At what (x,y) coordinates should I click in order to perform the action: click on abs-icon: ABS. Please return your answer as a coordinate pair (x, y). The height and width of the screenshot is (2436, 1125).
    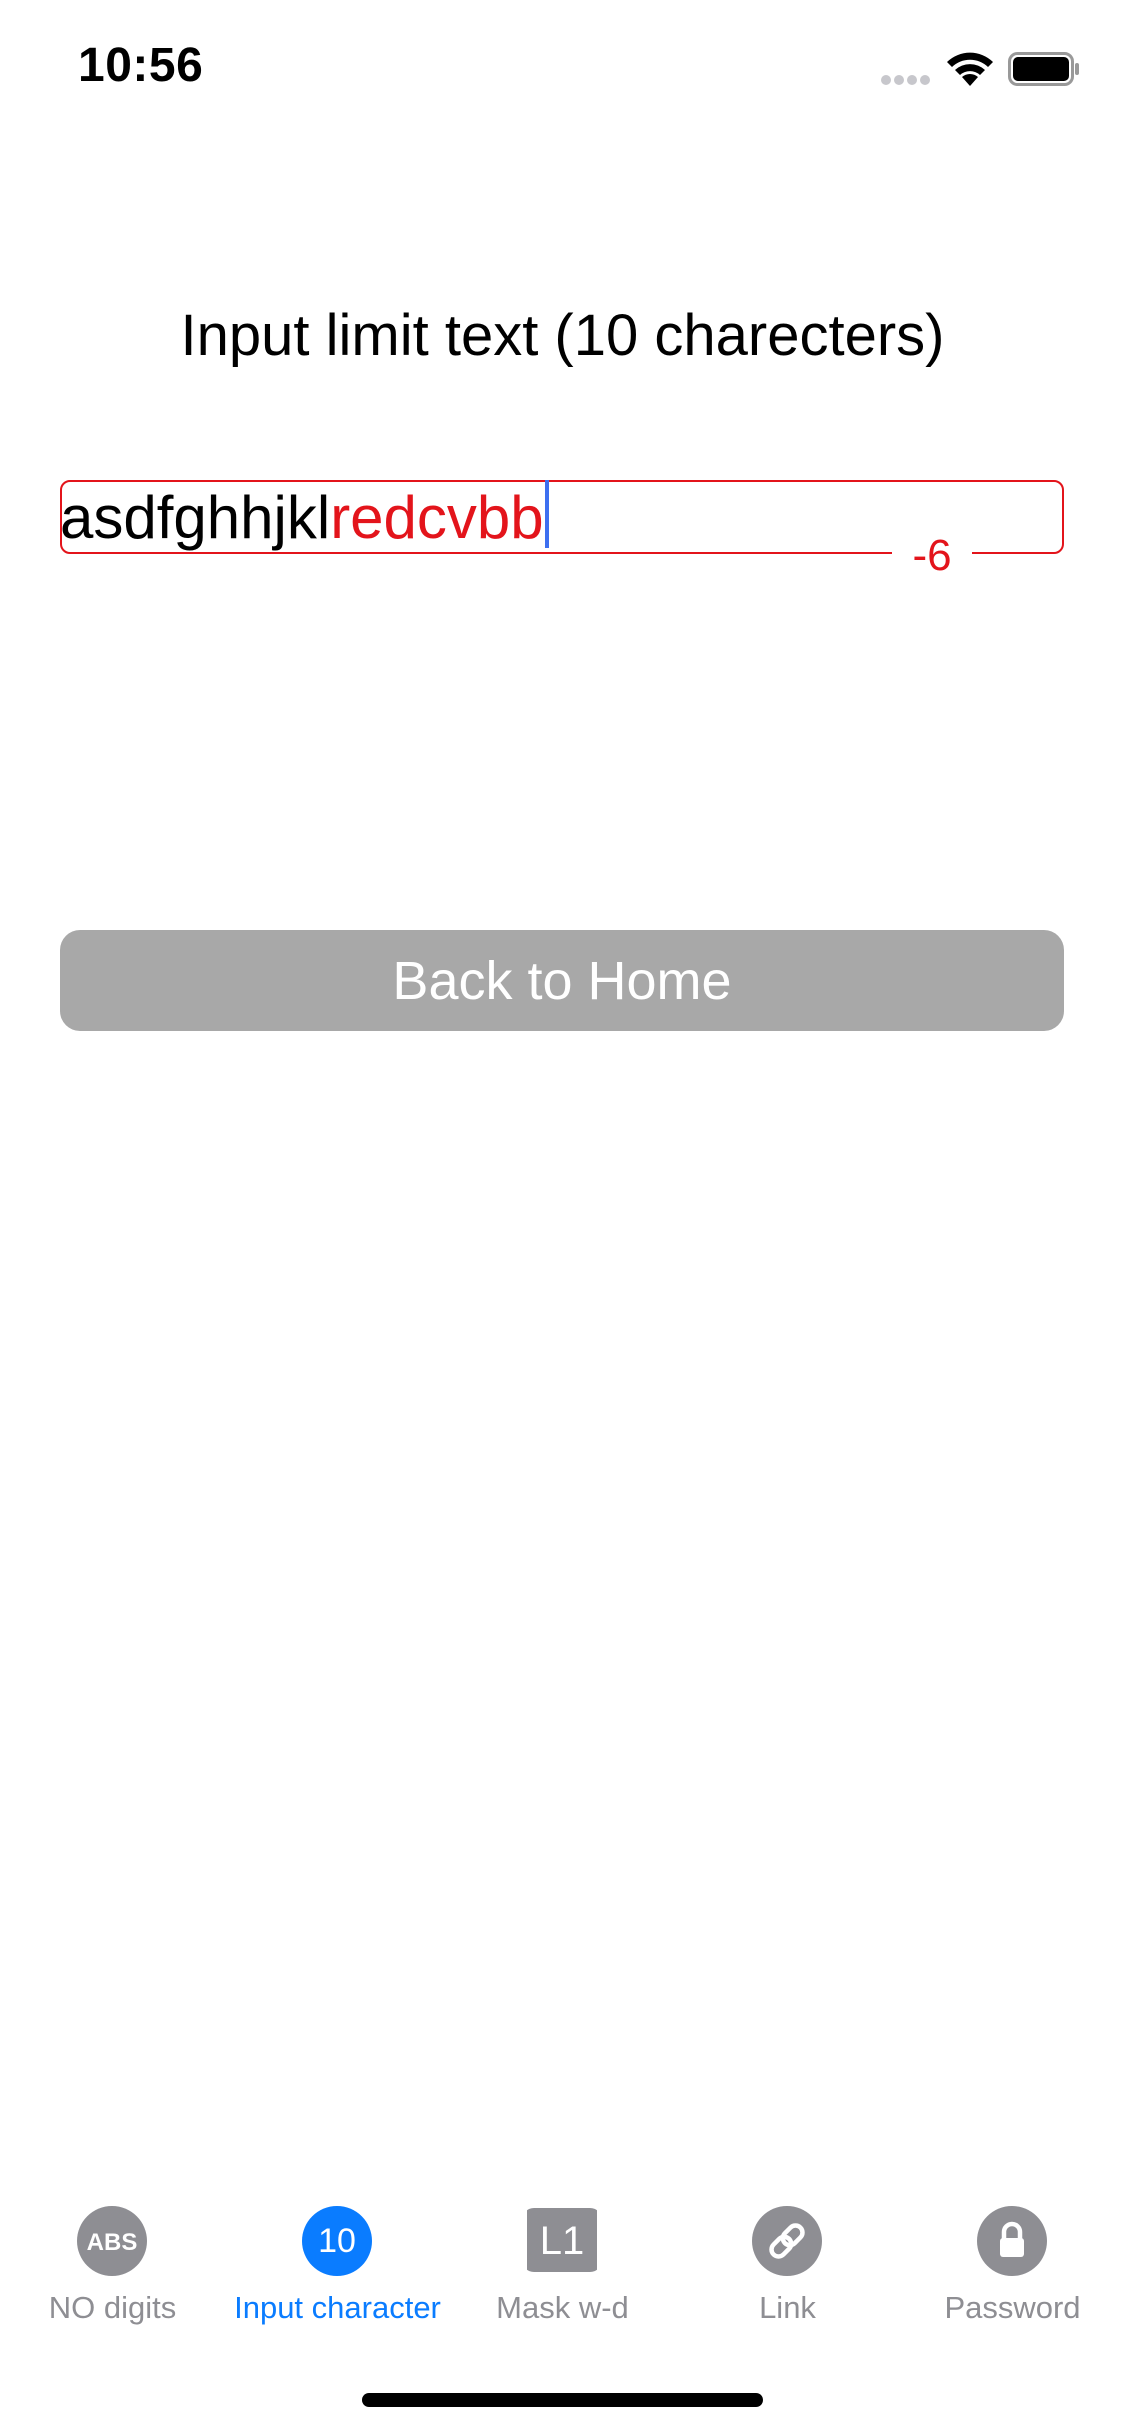
    Looking at the image, I should click on (112, 2241).